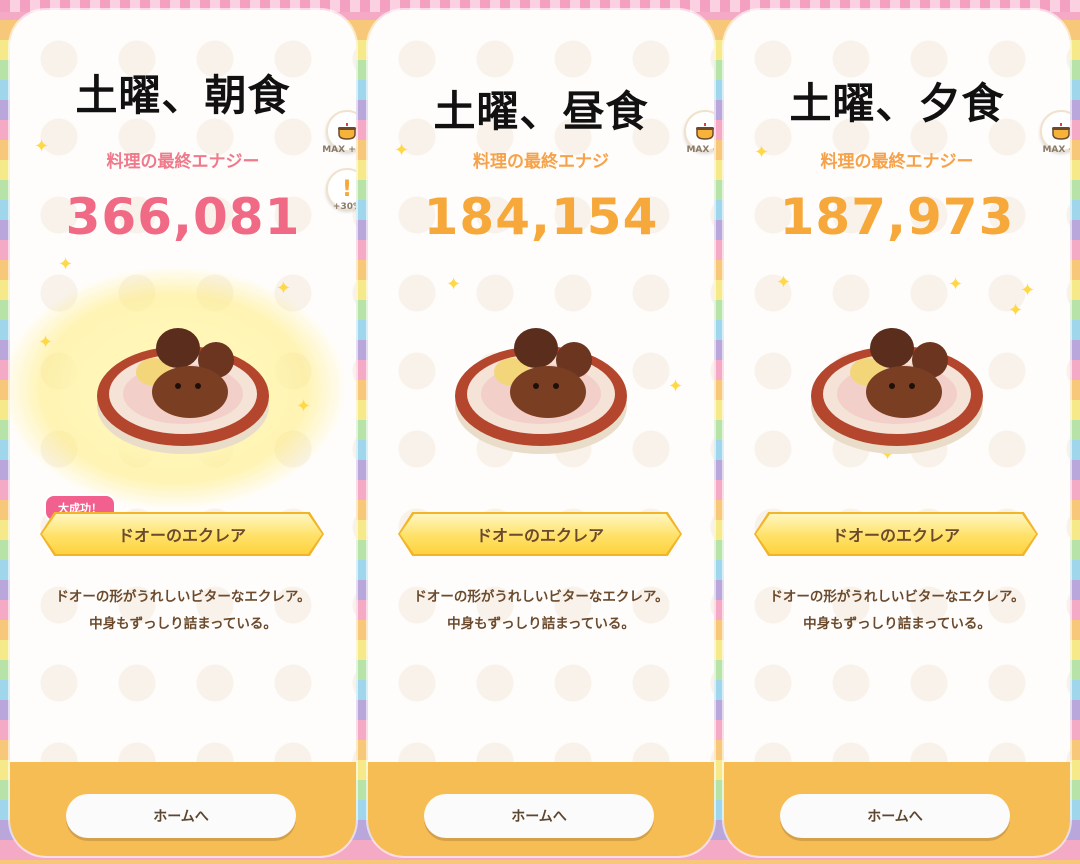 This screenshot has height=864, width=1080. Describe the element at coordinates (897, 217) in the screenshot. I see `energy-value: 187,973` at that location.